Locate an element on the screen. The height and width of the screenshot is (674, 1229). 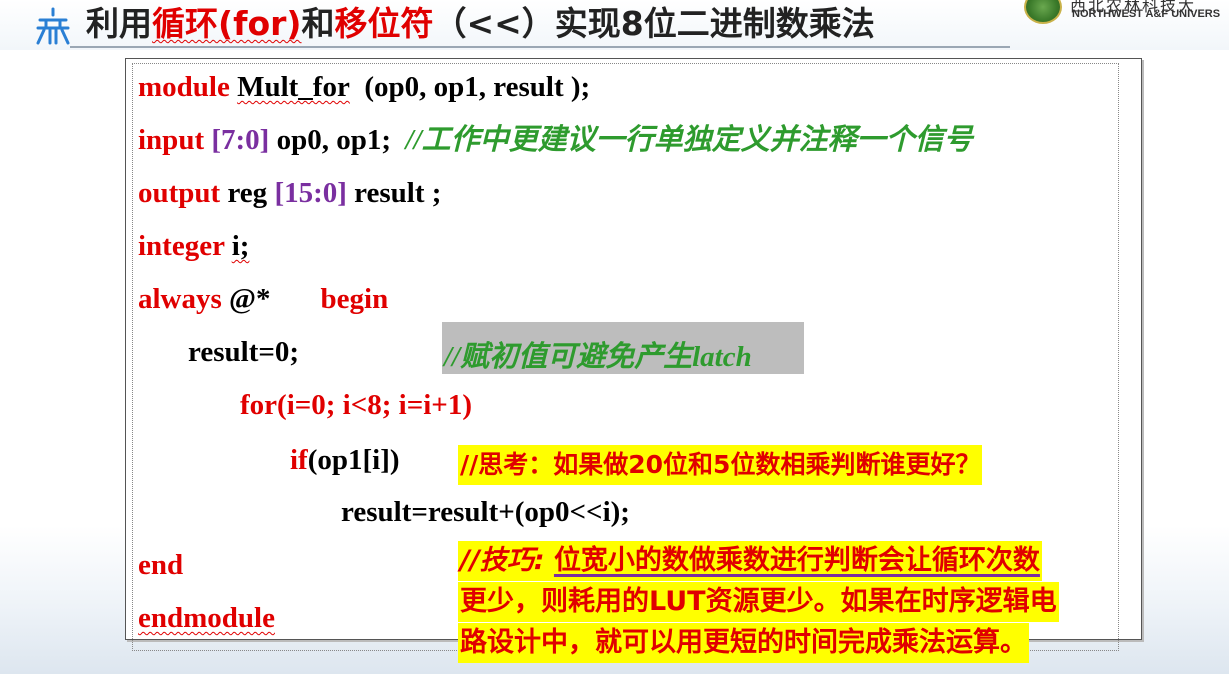
code-line-8: if(op1[i]) is located at coordinates (345, 460).